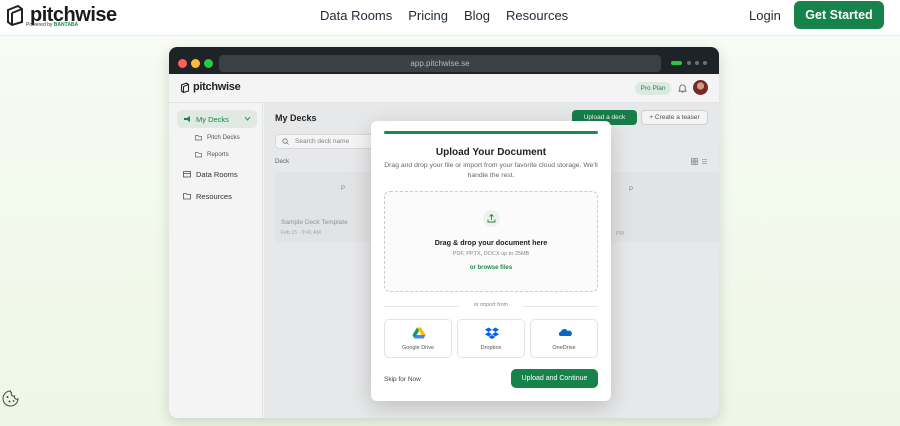 Image resolution: width=900 pixels, height=426 pixels. I want to click on nav-link-blog: Blog, so click(477, 15).